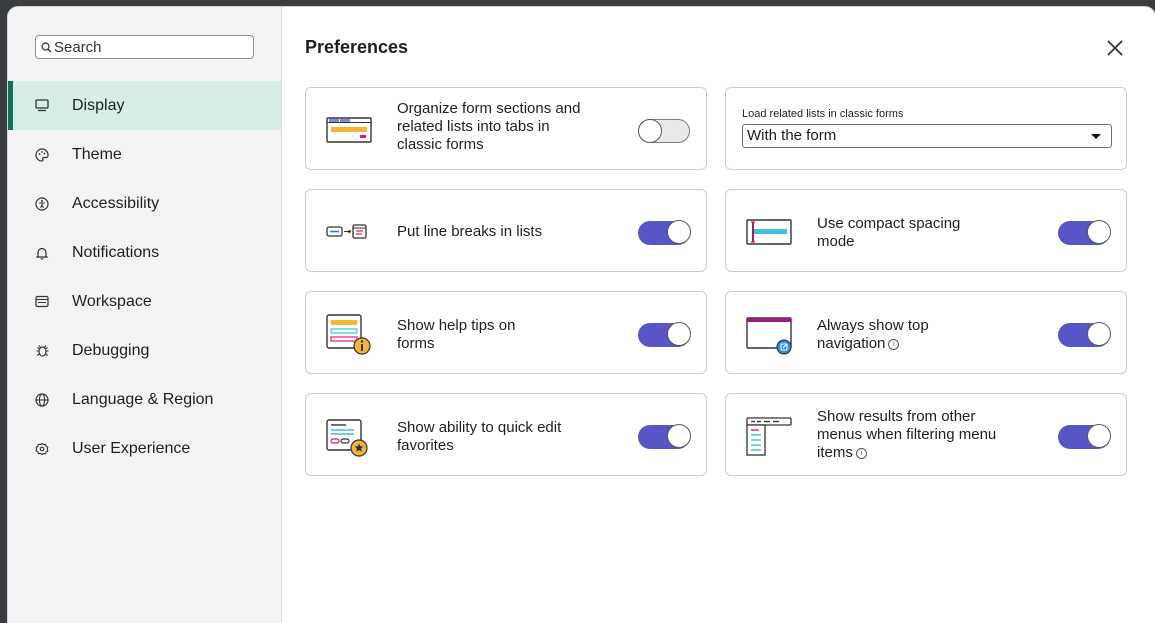 The height and width of the screenshot is (623, 1155). I want to click on setting-label: navigation, so click(851, 343).